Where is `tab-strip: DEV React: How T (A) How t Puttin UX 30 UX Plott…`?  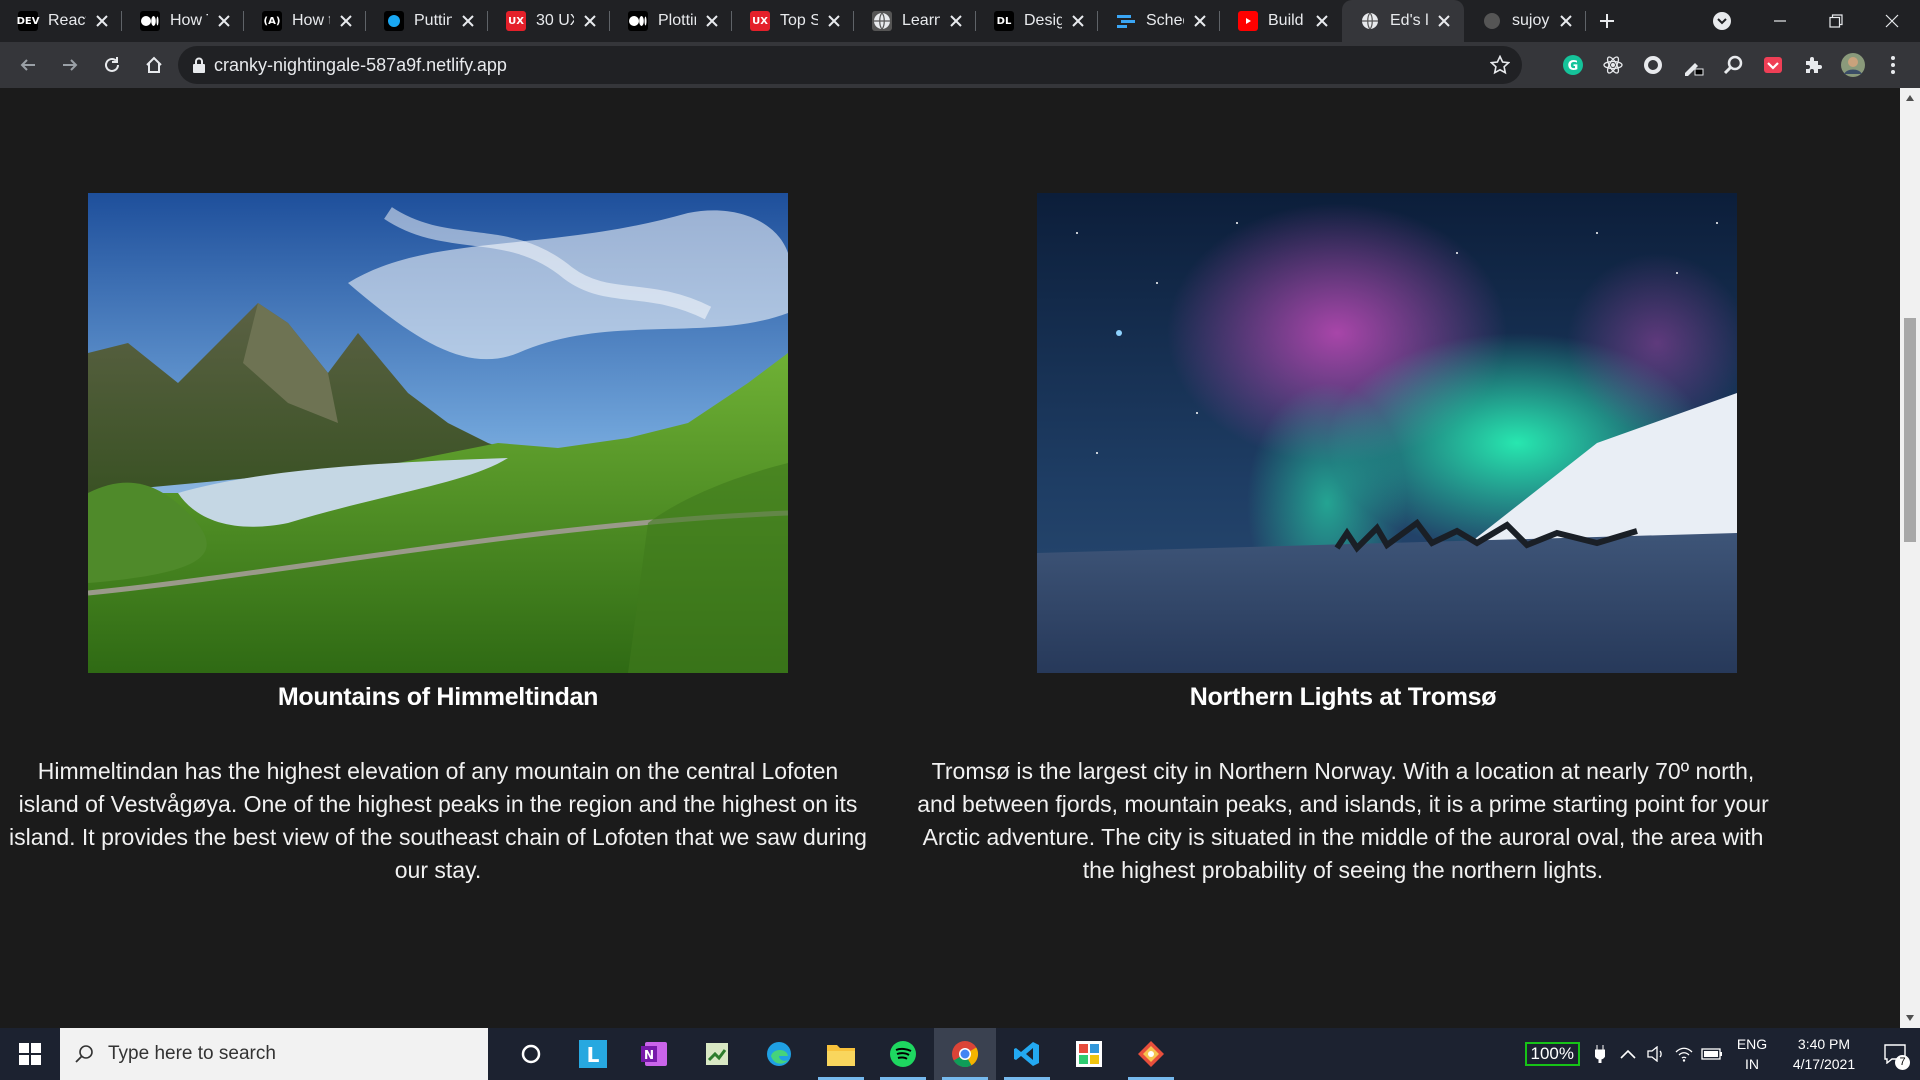
tab-strip: DEV React: How T (A) How t Puttin UX 30 UX Plott… is located at coordinates (960, 21).